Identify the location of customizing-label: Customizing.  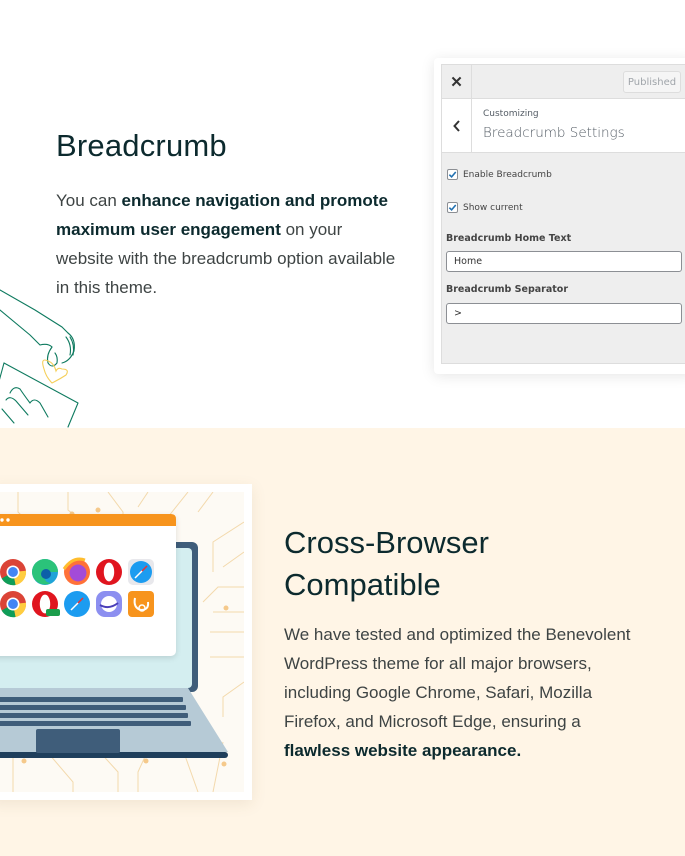
(511, 114).